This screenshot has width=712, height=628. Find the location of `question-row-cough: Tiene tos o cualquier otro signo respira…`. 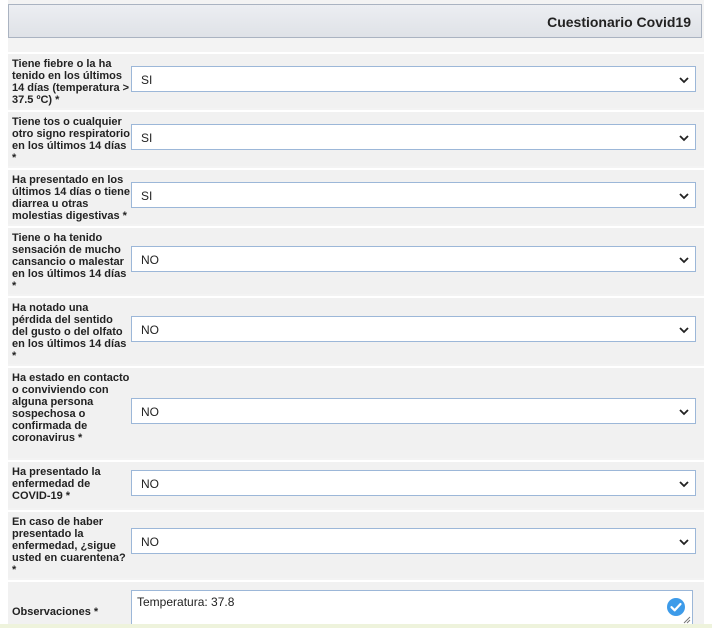

question-row-cough: Tiene tos o cualquier otro signo respira… is located at coordinates (356, 138).